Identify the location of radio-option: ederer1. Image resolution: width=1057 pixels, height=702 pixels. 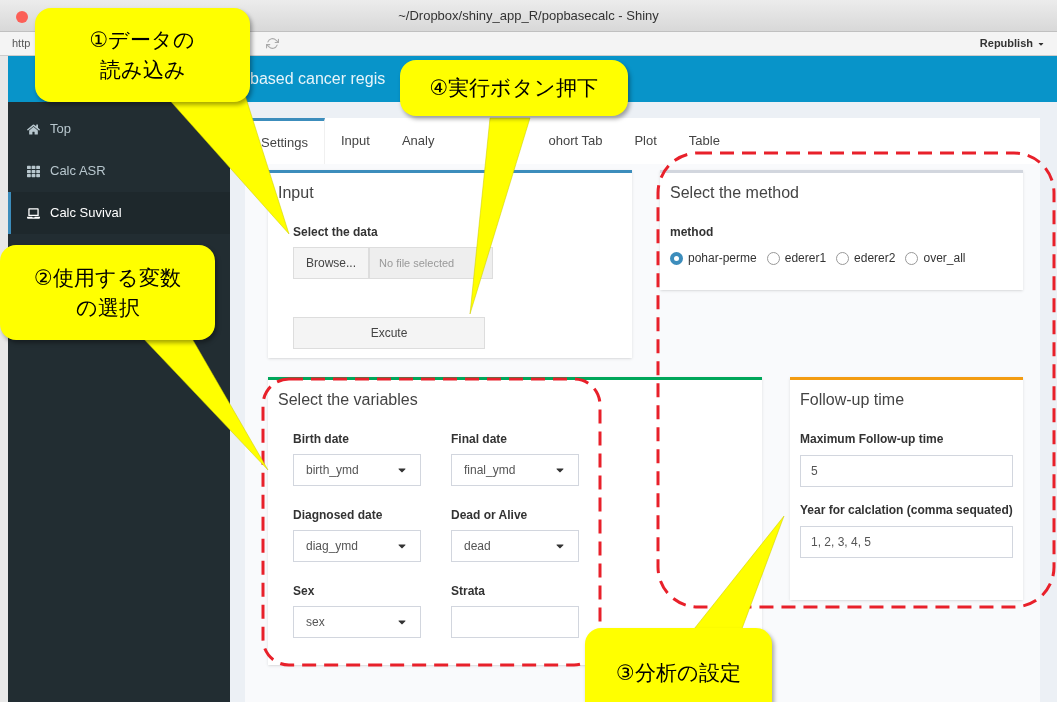
(796, 258).